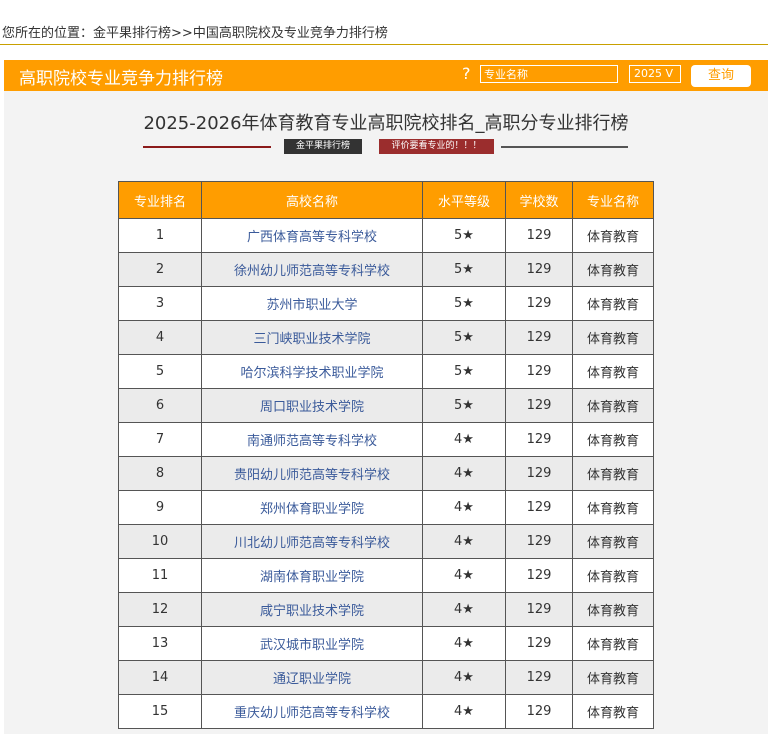 Image resolution: width=776 pixels, height=734 pixels. What do you see at coordinates (669, 73) in the screenshot?
I see `chevron-down-icon: V` at bounding box center [669, 73].